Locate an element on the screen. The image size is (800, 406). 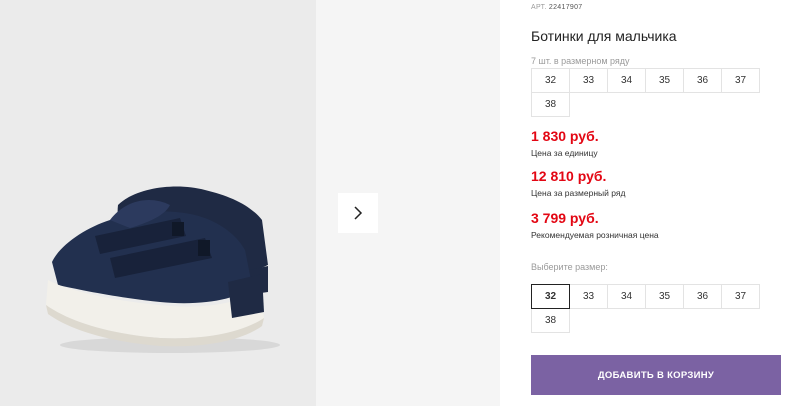
pack-size-cell: 35 is located at coordinates (664, 80).